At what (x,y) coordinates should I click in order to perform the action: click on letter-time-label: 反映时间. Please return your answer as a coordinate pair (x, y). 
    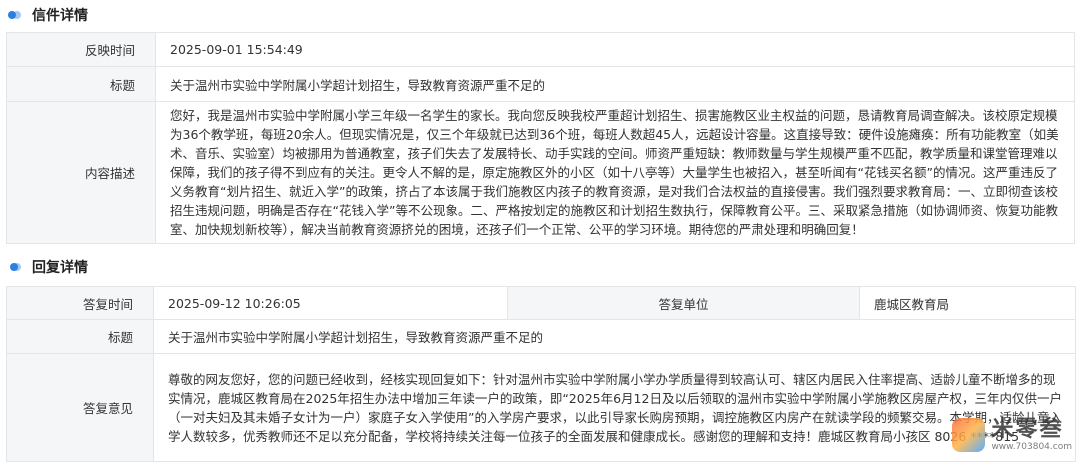
    Looking at the image, I should click on (81, 49).